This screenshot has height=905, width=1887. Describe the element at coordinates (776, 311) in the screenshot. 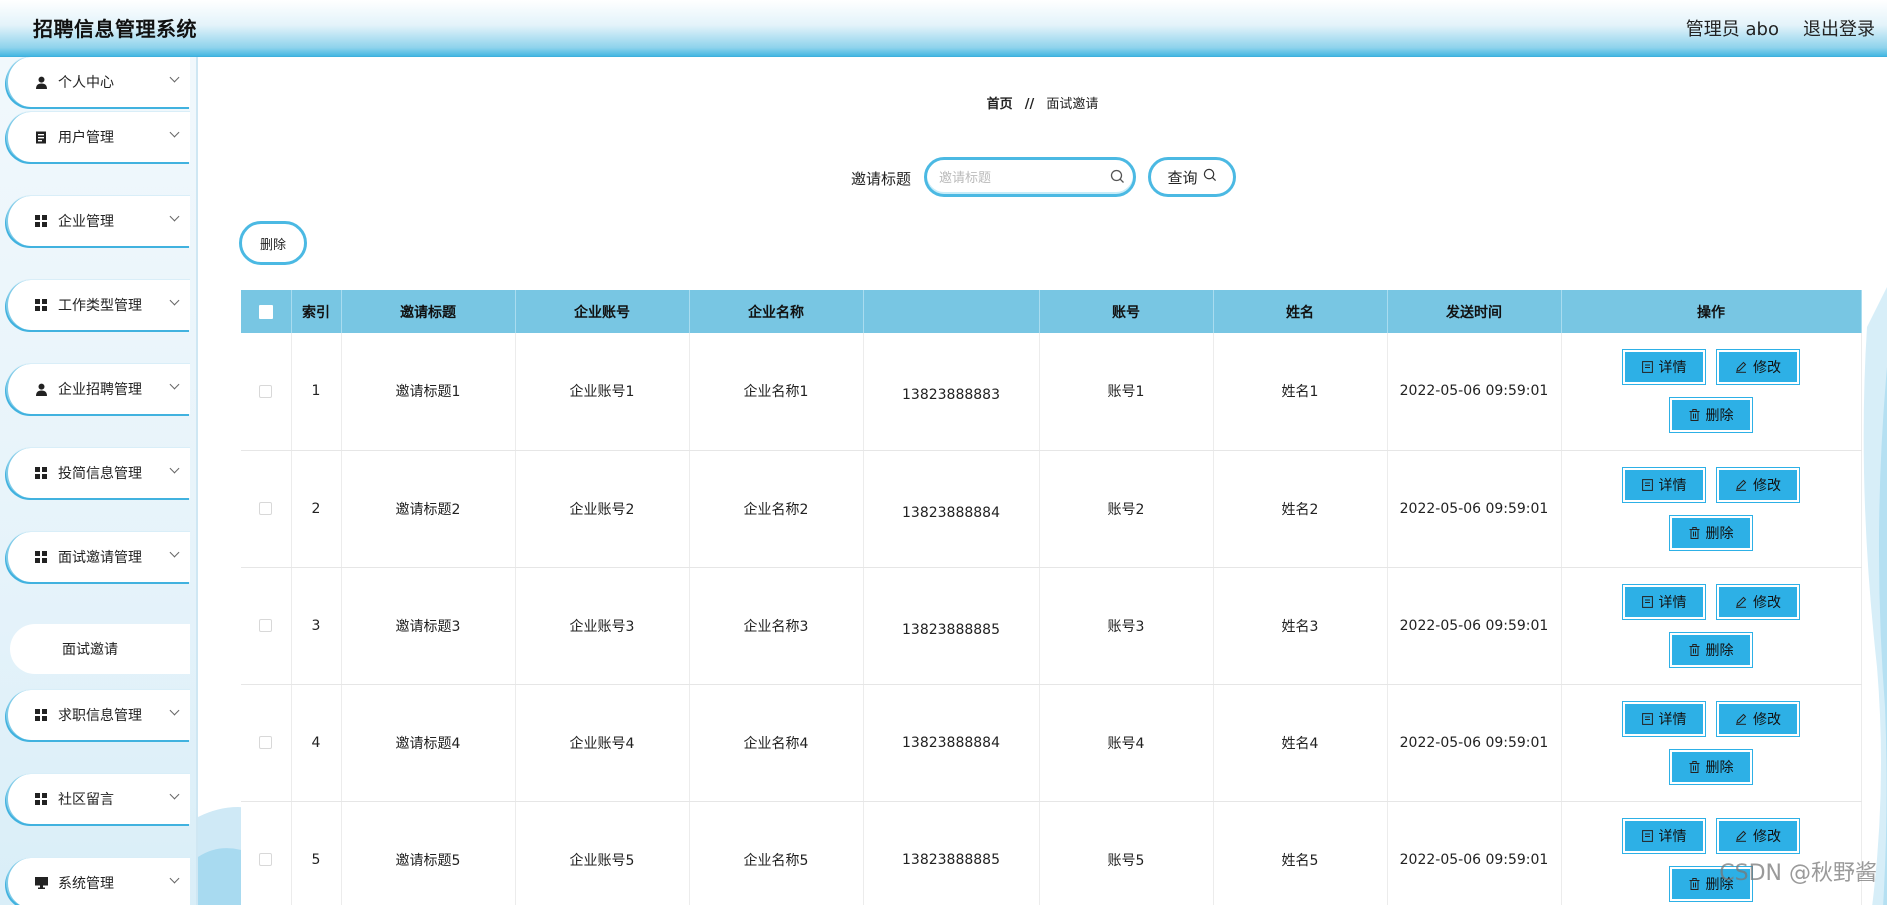

I see `column-header: 企业名称` at that location.